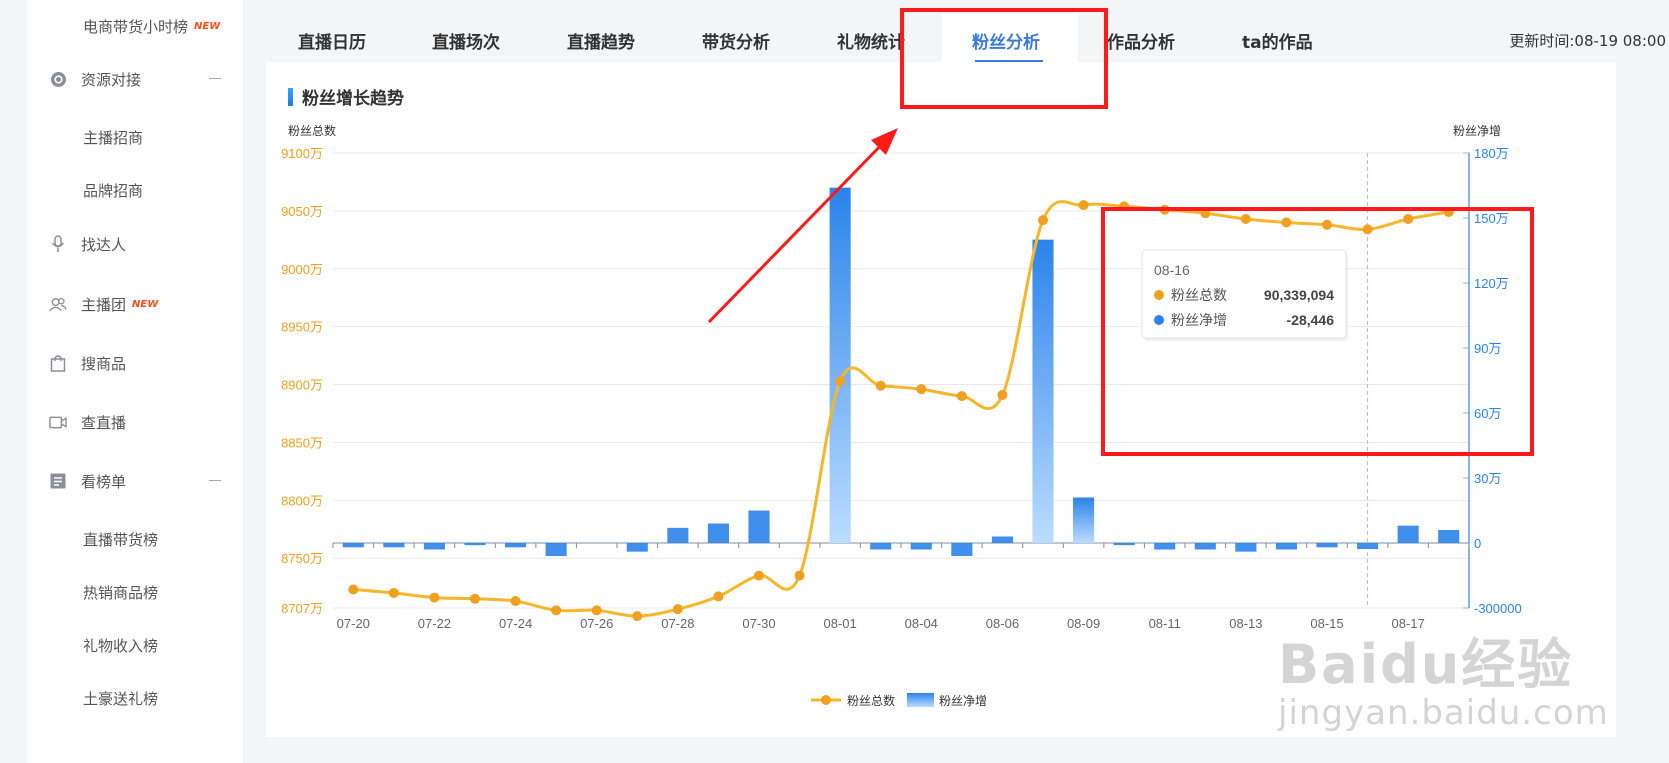 Image resolution: width=1669 pixels, height=763 pixels. What do you see at coordinates (799, 229) in the screenshot?
I see `annotation-arrow-shaft` at bounding box center [799, 229].